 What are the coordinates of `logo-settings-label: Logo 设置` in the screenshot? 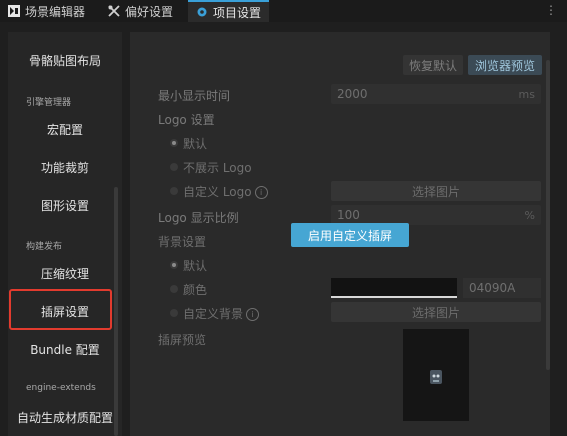 It's located at (186, 120).